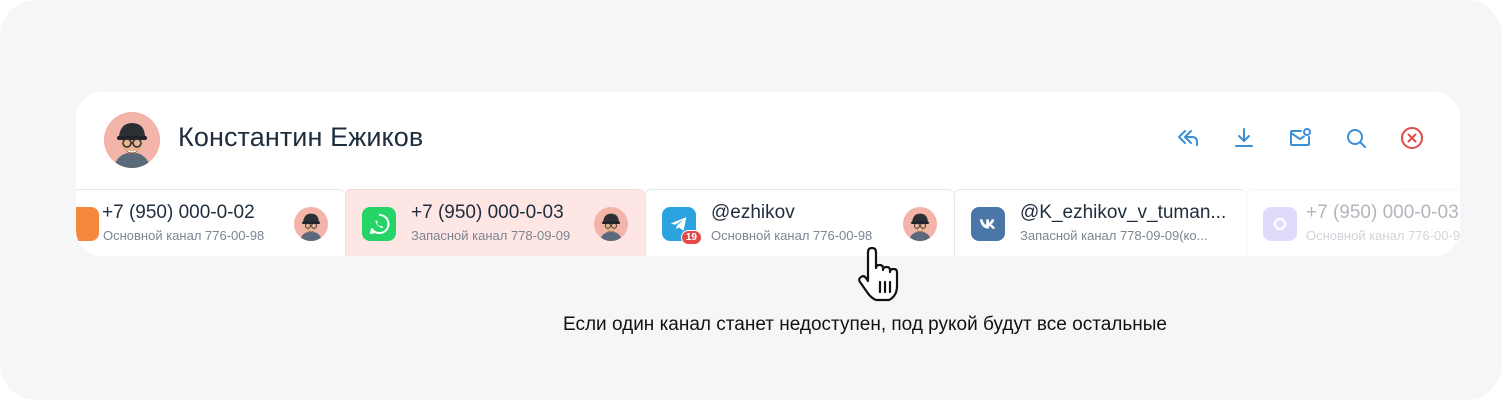 The image size is (1502, 400). What do you see at coordinates (379, 224) in the screenshot?
I see `whatsapp-icon` at bounding box center [379, 224].